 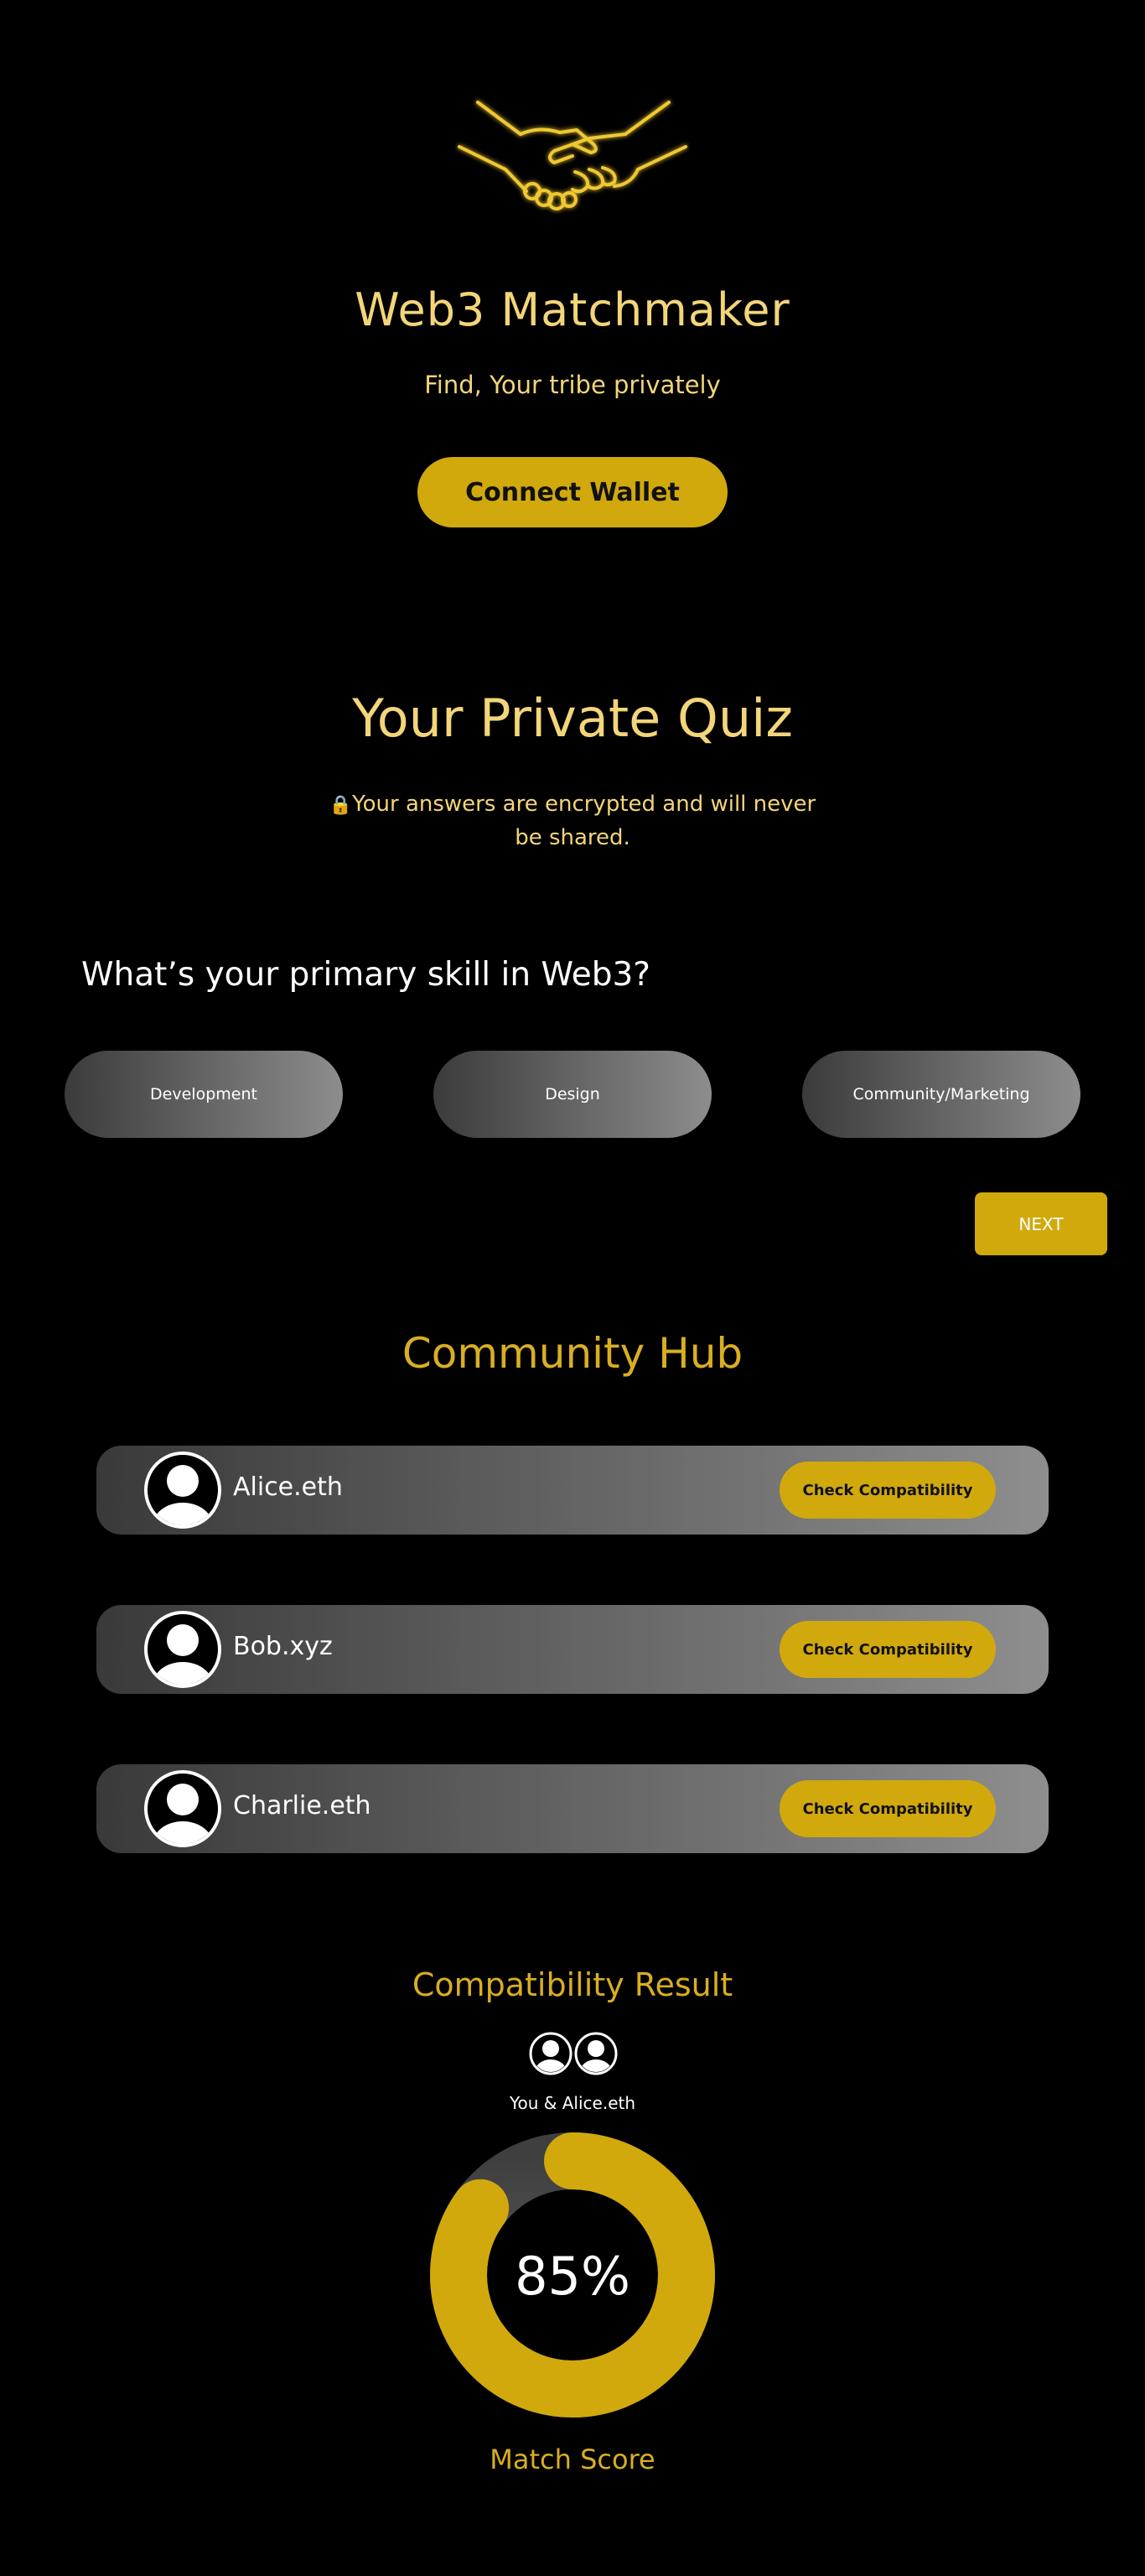 What do you see at coordinates (572, 1353) in the screenshot?
I see `community-hub-title: Community Hub` at bounding box center [572, 1353].